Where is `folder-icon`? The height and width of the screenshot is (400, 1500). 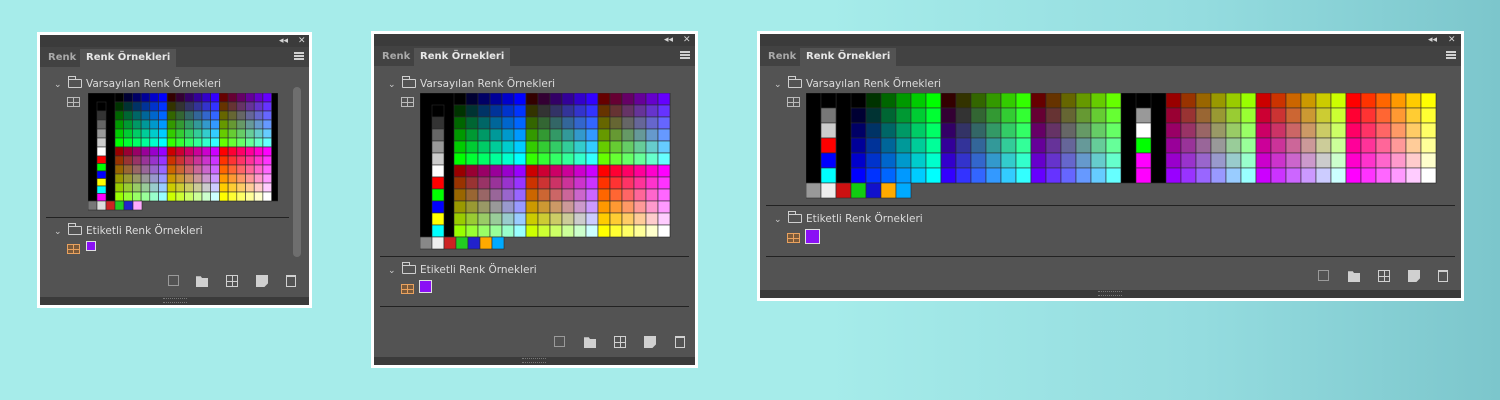
folder-icon is located at coordinates (590, 342).